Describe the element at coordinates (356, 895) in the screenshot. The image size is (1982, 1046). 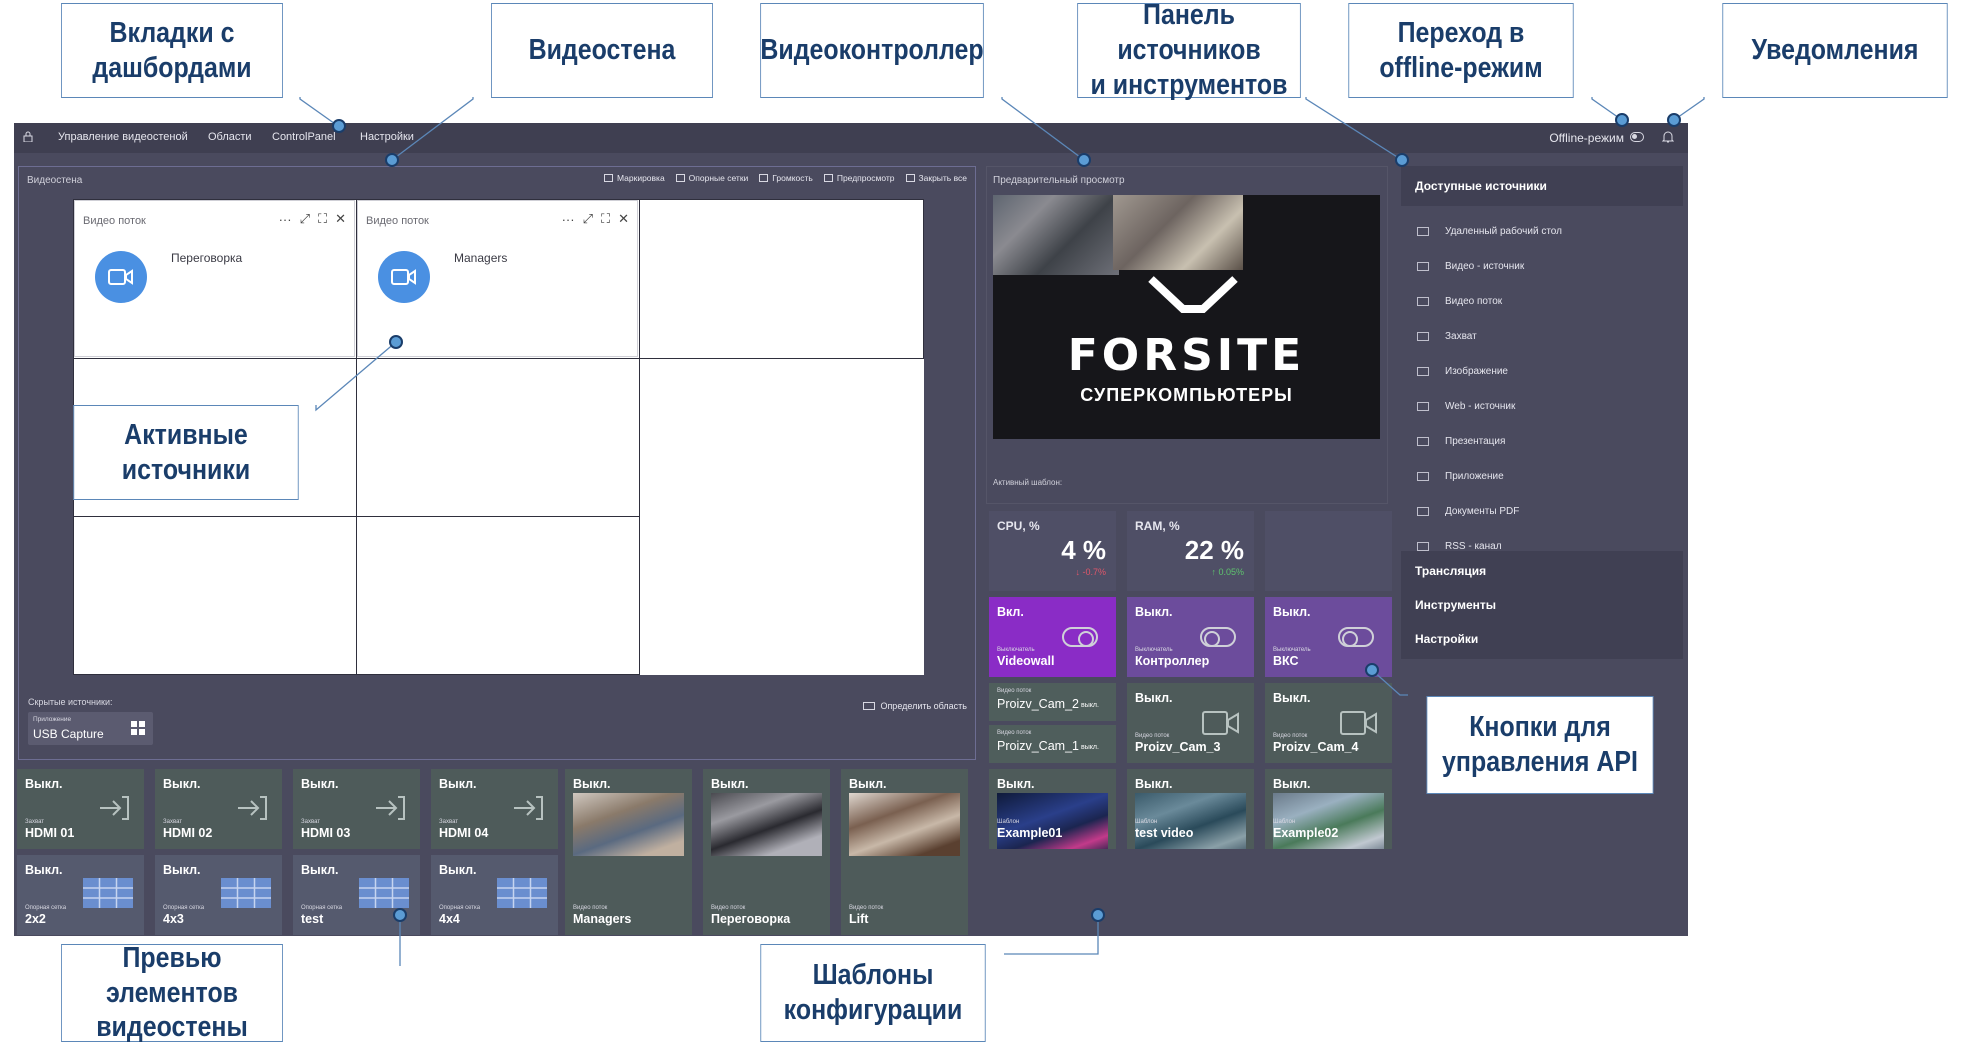
I see `grid-preset-tile: Выкл. Опорная сетка test` at that location.